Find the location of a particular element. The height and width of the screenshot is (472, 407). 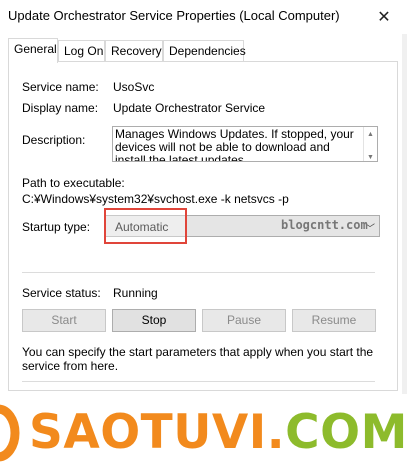

logo-icon is located at coordinates (10, 433).